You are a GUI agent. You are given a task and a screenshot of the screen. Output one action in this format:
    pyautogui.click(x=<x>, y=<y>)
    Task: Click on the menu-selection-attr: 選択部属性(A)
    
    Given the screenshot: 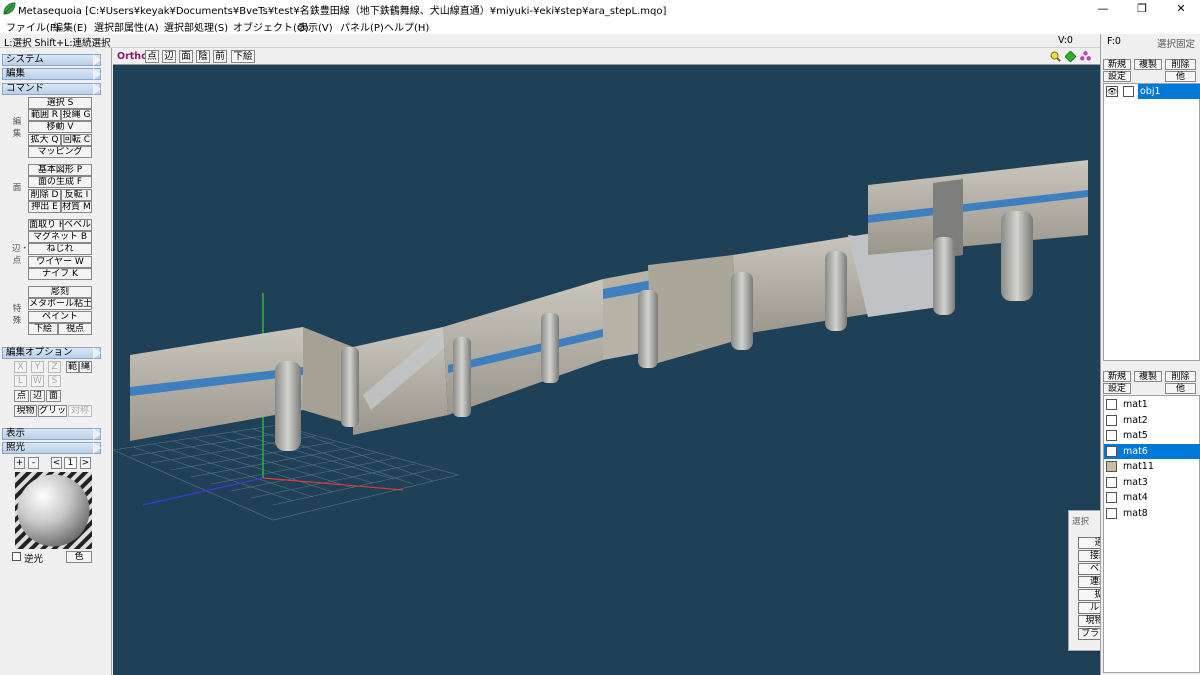 What is the action you would take?
    pyautogui.click(x=126, y=26)
    